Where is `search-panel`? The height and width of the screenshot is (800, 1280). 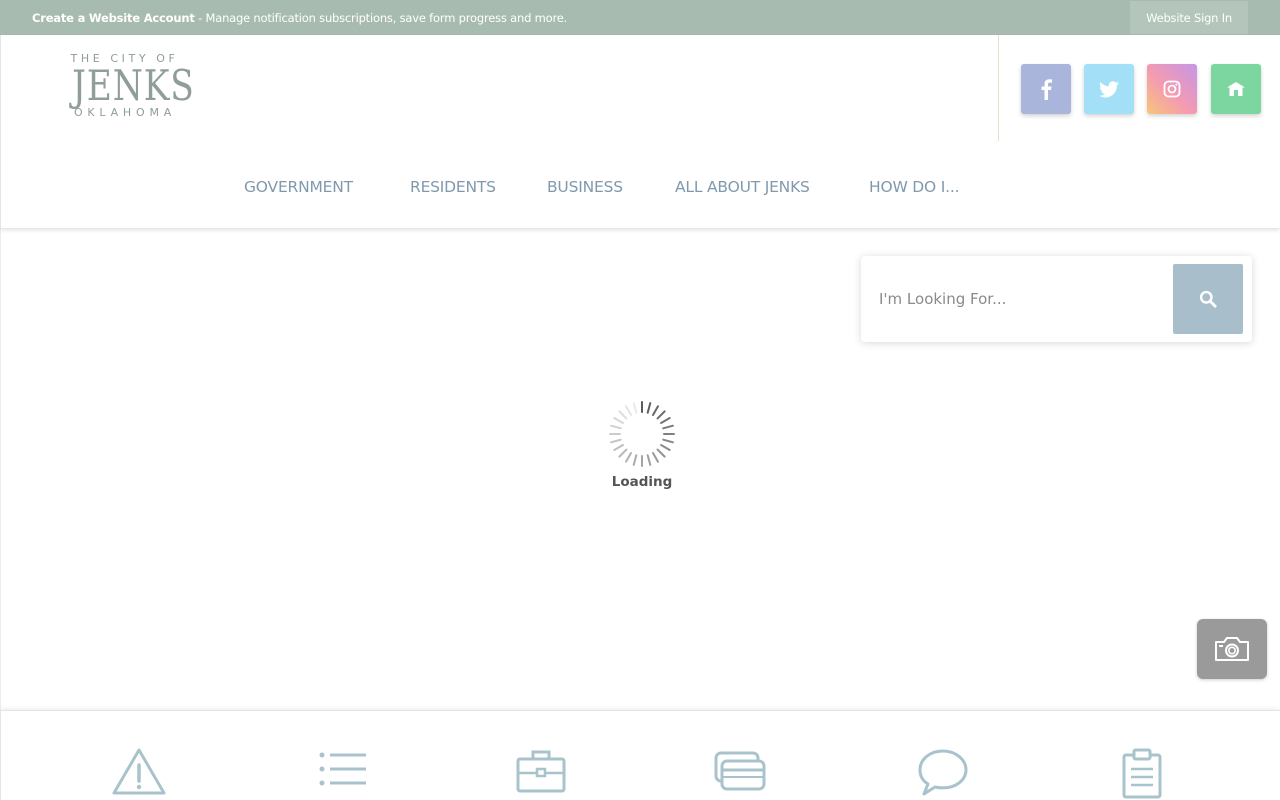 search-panel is located at coordinates (1056, 299).